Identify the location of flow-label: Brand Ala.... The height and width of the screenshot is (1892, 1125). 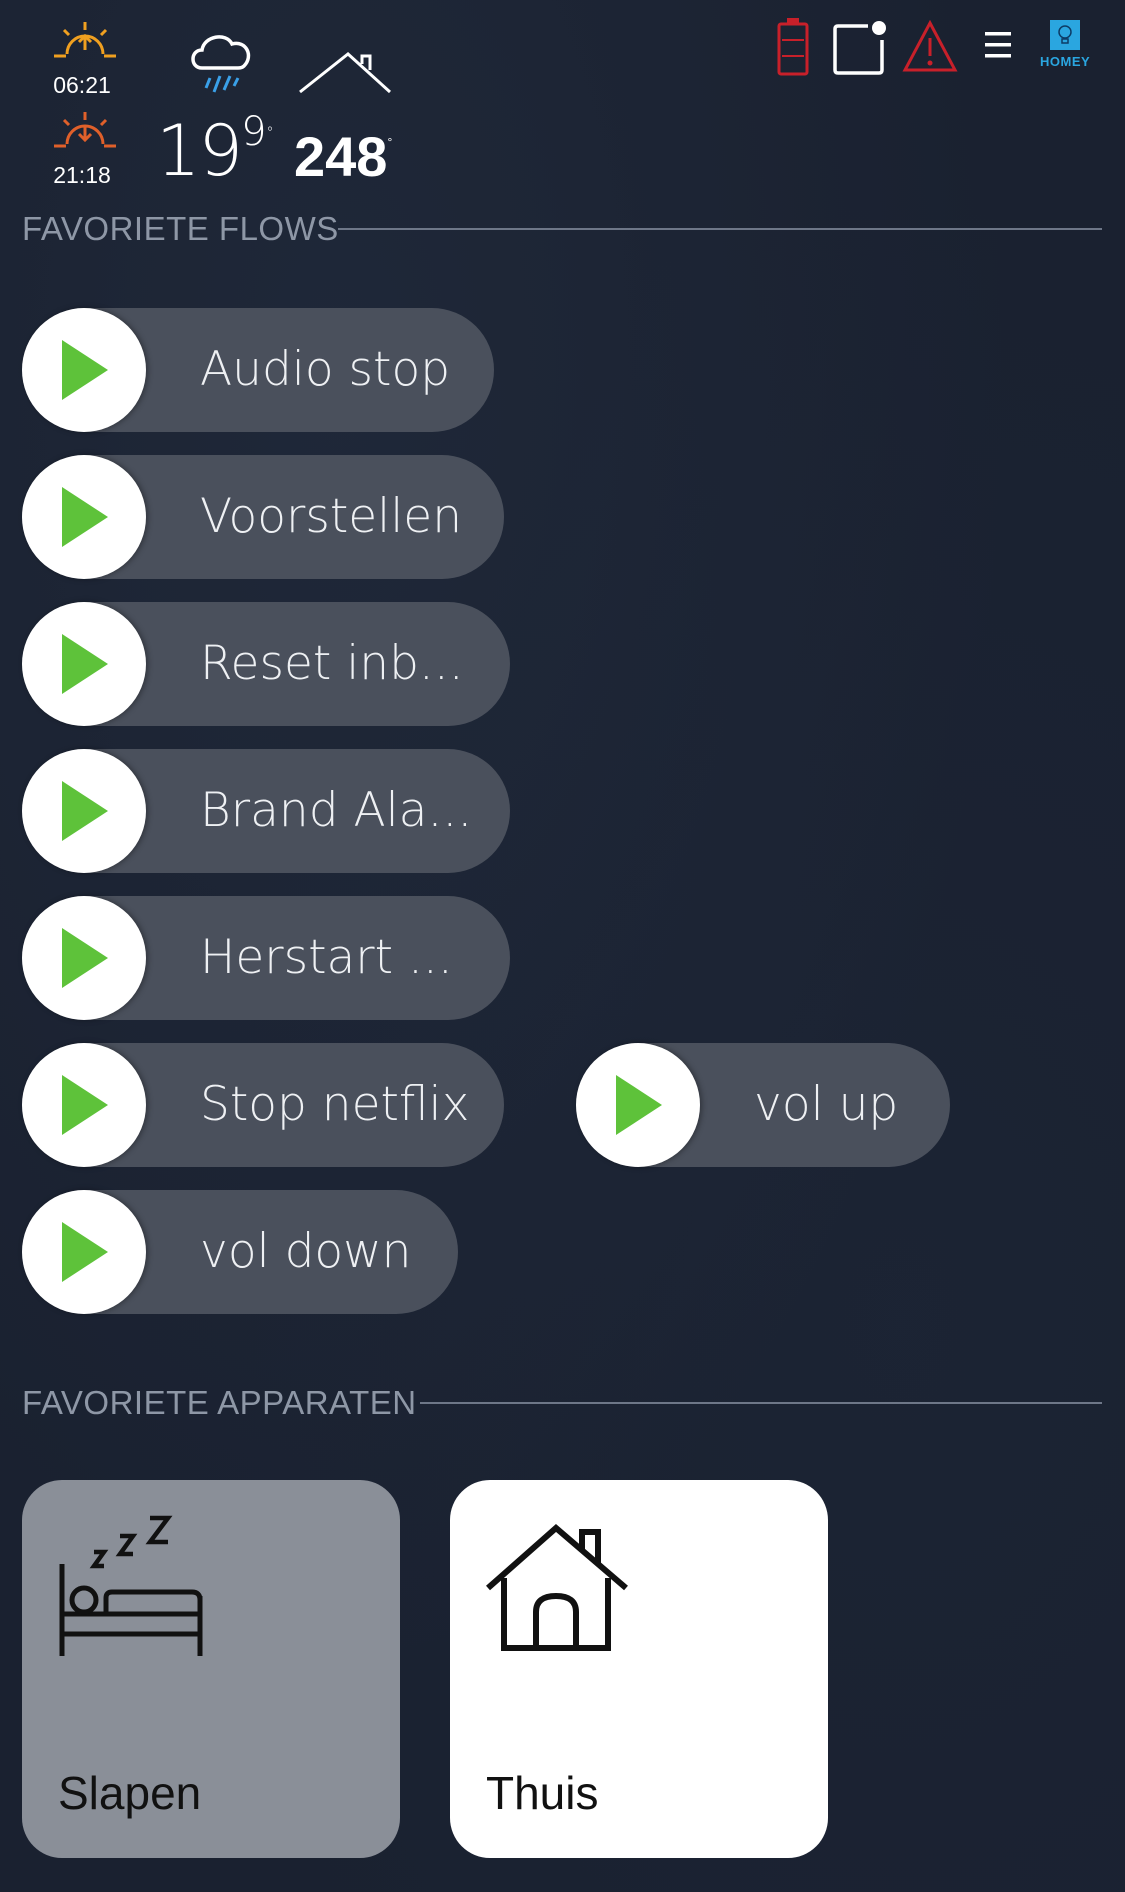
(336, 810).